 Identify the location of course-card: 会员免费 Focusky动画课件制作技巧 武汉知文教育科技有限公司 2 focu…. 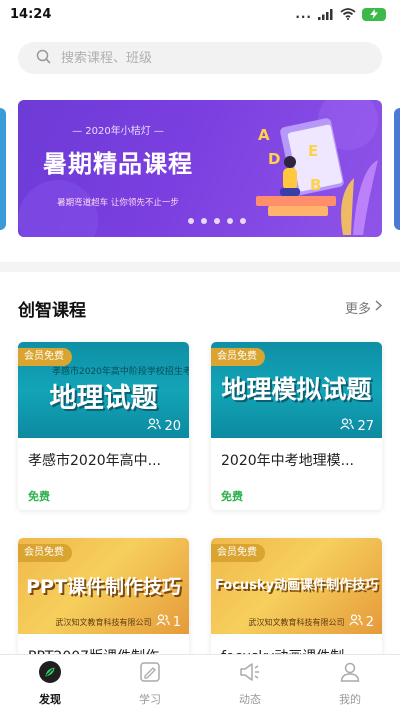
(296, 603).